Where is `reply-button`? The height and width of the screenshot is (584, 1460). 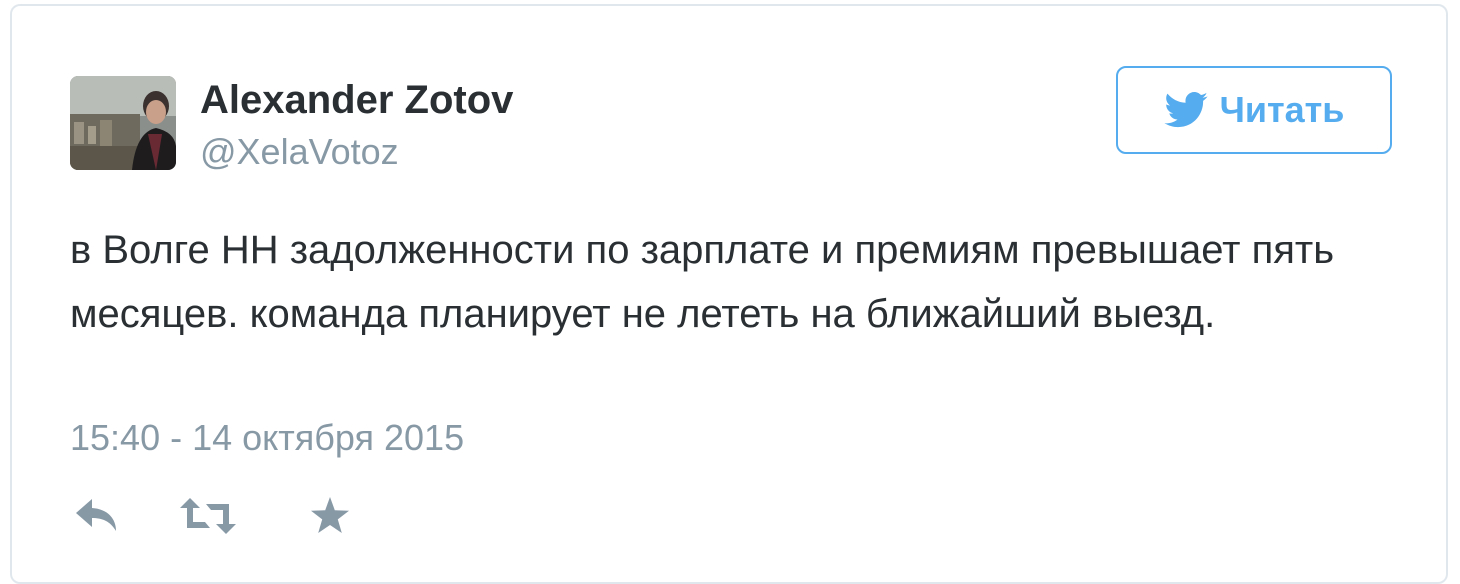 reply-button is located at coordinates (98, 518).